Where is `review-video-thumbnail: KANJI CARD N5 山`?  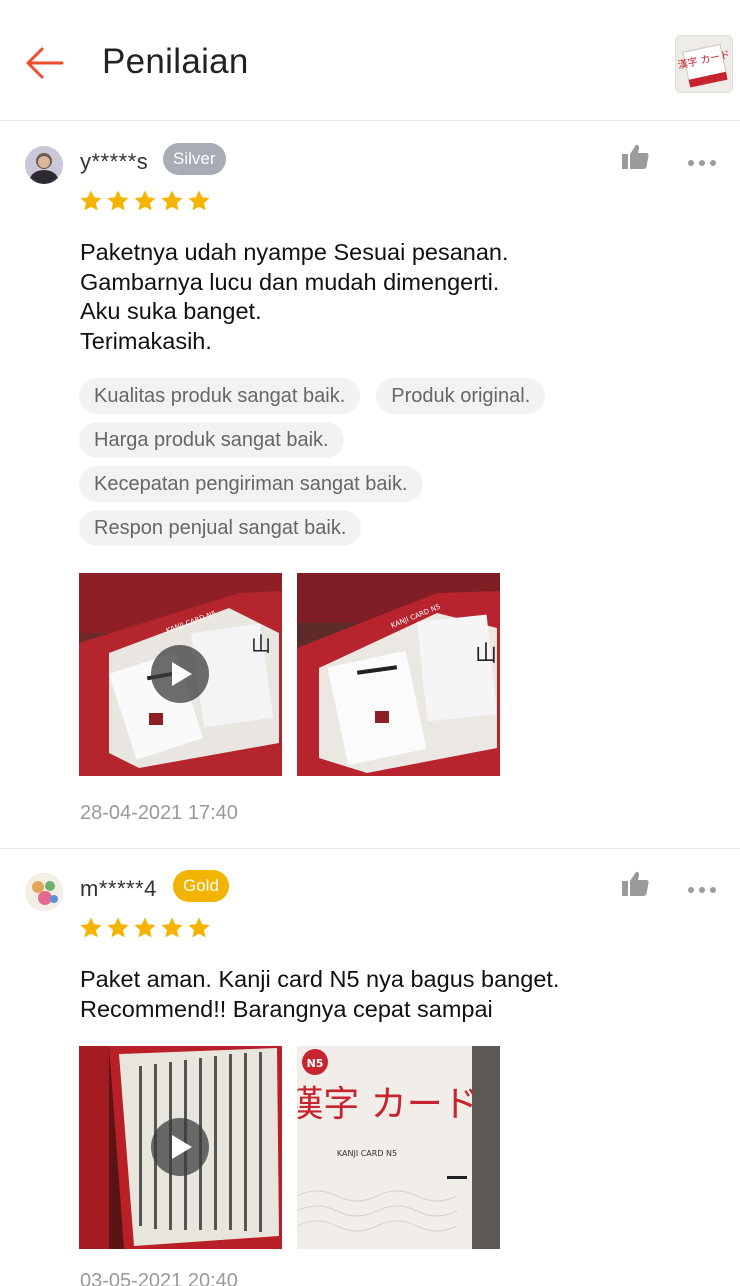
review-video-thumbnail: KANJI CARD N5 山 is located at coordinates (180, 674).